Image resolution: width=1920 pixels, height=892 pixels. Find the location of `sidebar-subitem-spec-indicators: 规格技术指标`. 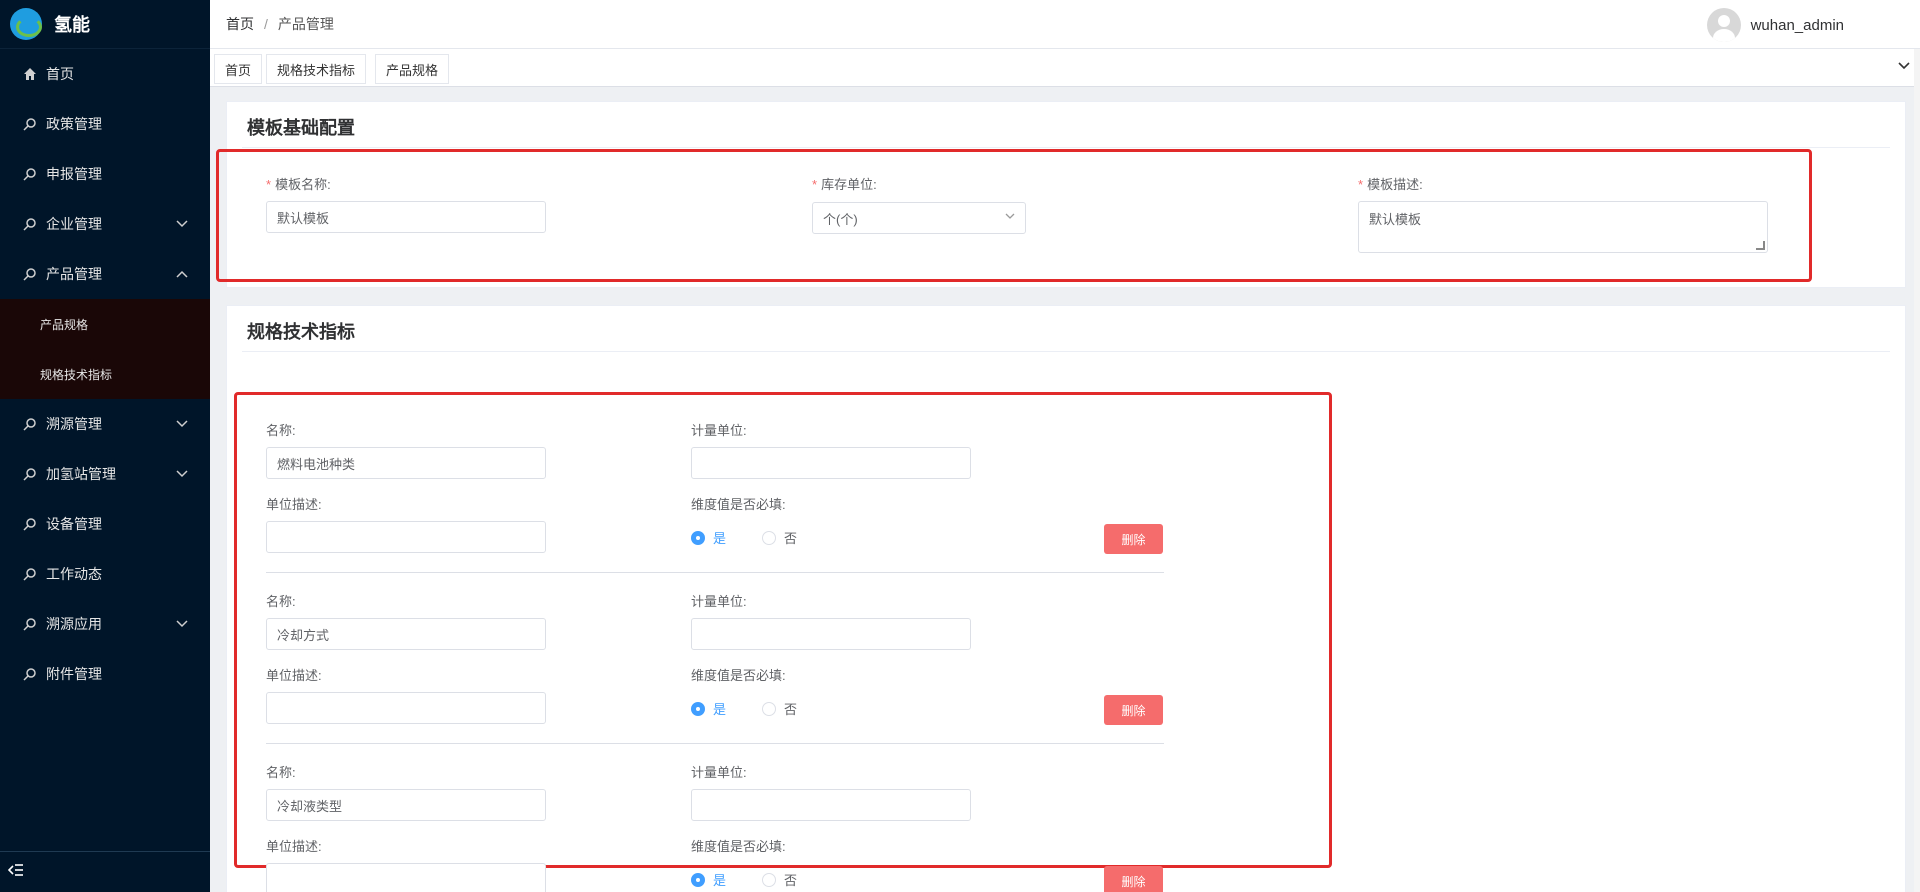

sidebar-subitem-spec-indicators: 规格技术指标 is located at coordinates (105, 374).